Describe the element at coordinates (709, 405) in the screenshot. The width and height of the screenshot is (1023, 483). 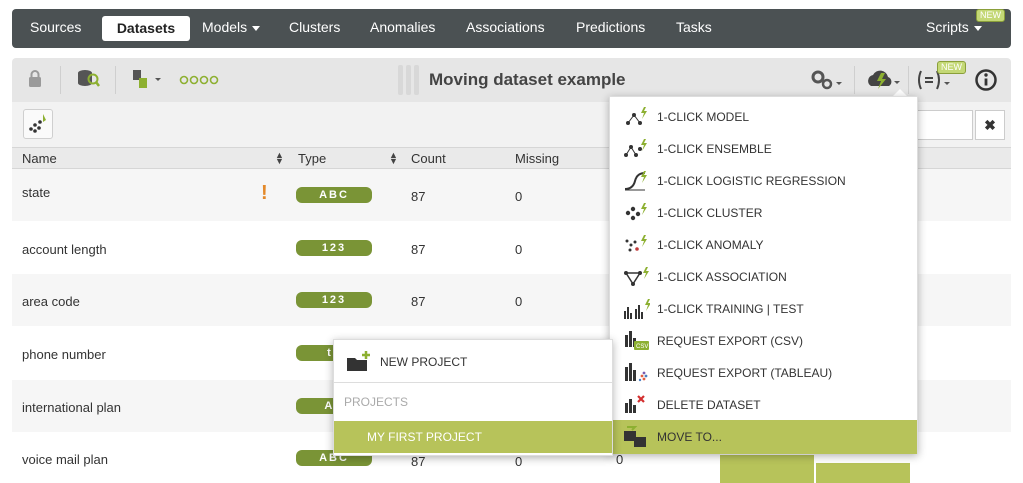
I see `menu-item-label: DELETE DATASET` at that location.